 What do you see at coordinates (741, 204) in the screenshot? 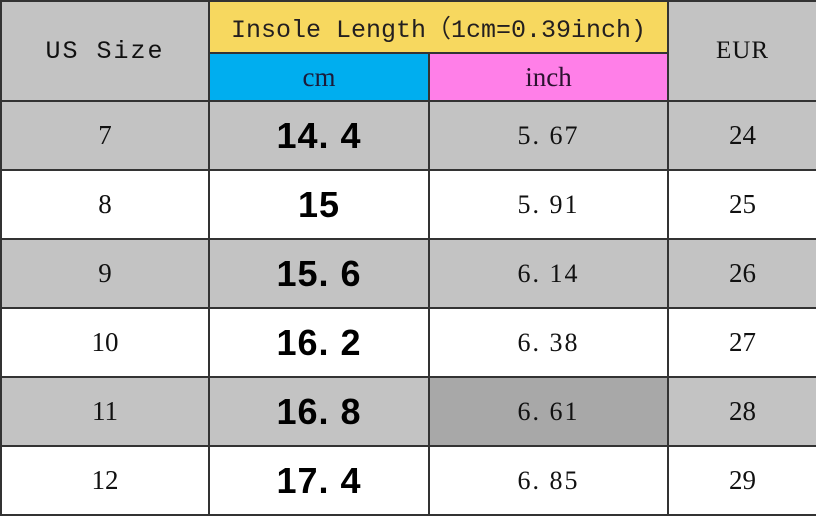
I see `cell-eur: 25` at bounding box center [741, 204].